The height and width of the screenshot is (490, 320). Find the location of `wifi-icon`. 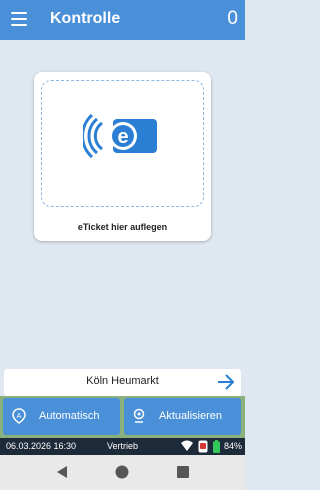

wifi-icon is located at coordinates (187, 445).